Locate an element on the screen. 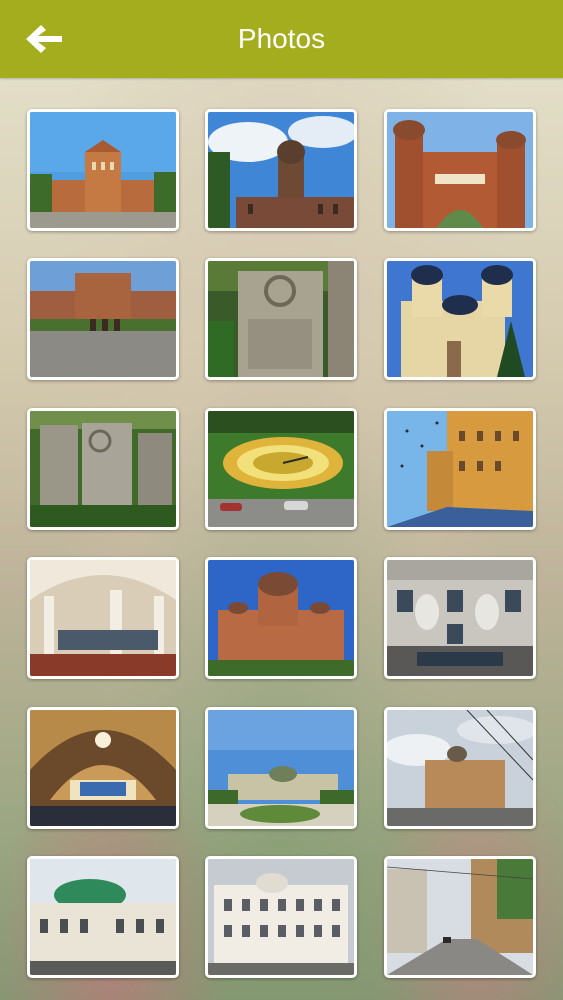  page-title: Photos is located at coordinates (281, 38).